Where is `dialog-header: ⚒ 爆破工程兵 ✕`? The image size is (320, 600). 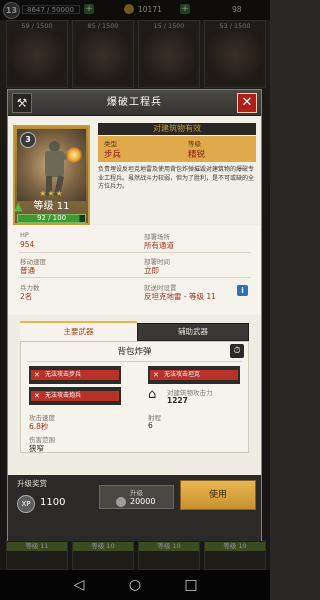 dialog-header: ⚒ 爆破工程兵 ✕ is located at coordinates (134, 103).